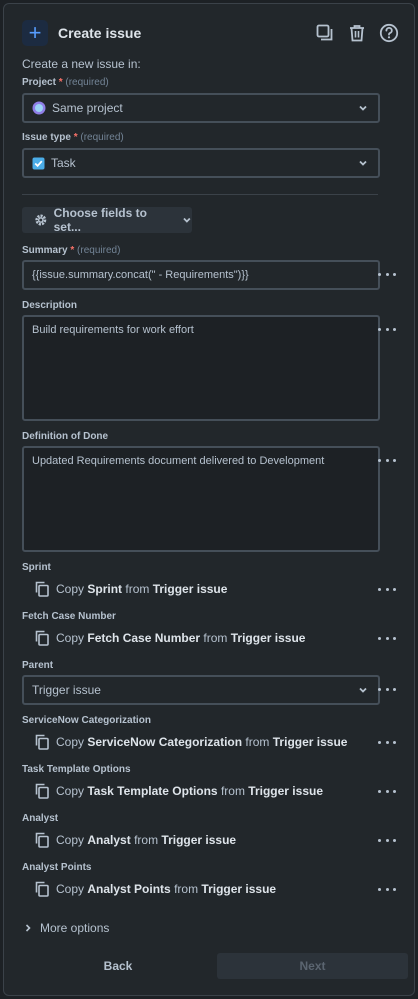 This screenshot has width=418, height=999. What do you see at coordinates (387, 742) in the screenshot?
I see `servicenow-categorization-more-icon` at bounding box center [387, 742].